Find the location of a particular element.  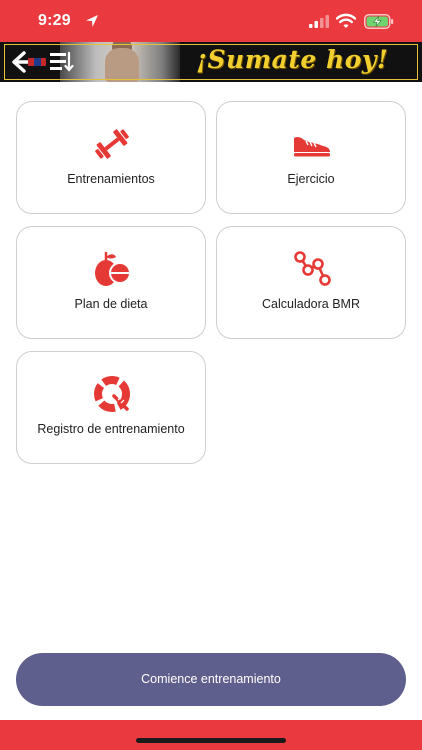

sneaker-icon is located at coordinates (312, 146).